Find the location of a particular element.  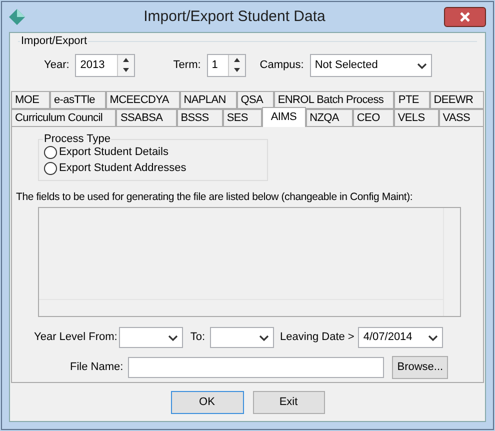

file-name-field is located at coordinates (256, 367).